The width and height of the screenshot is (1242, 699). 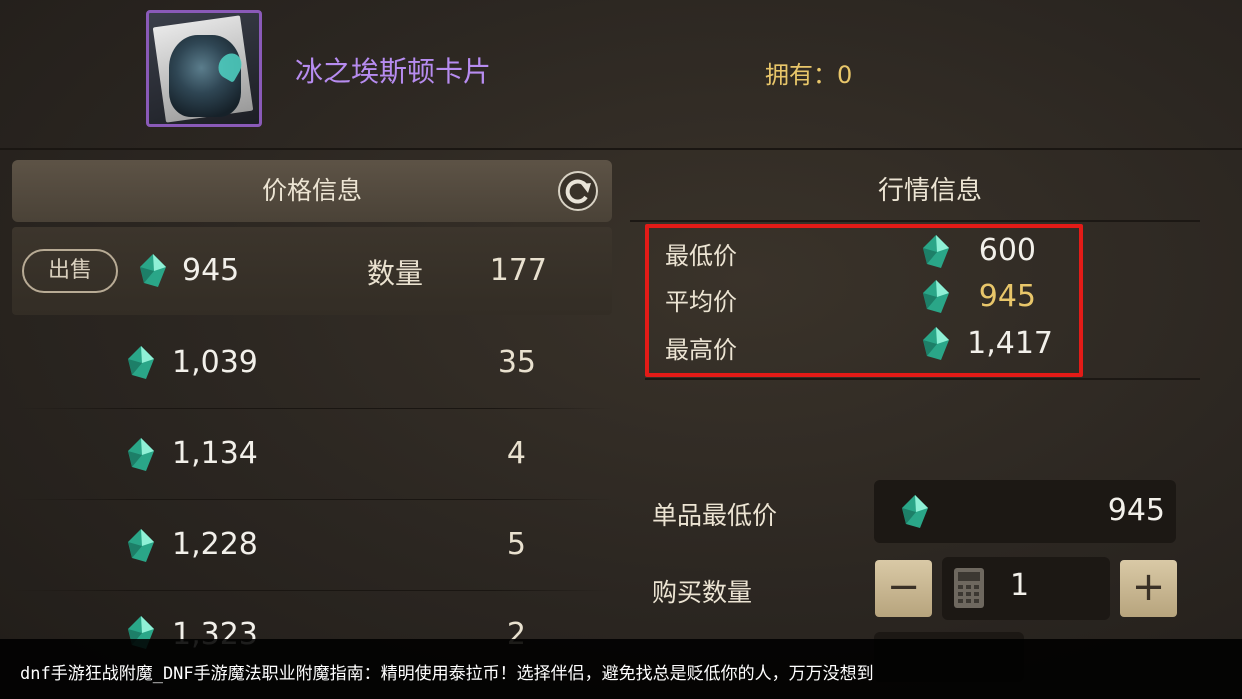 I want to click on market-info-title: 行情信息, so click(x=929, y=191).